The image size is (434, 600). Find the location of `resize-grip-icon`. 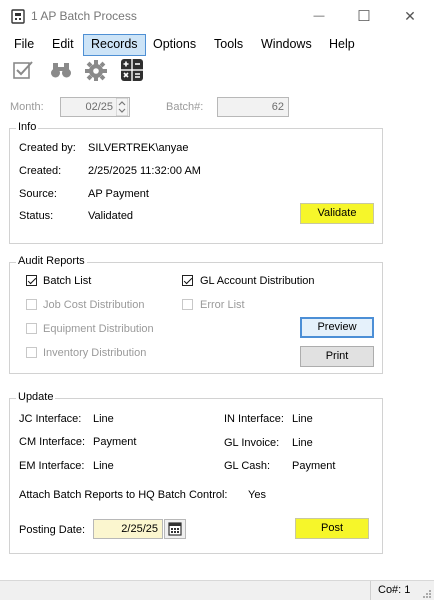

resize-grip-icon is located at coordinates (426, 593).